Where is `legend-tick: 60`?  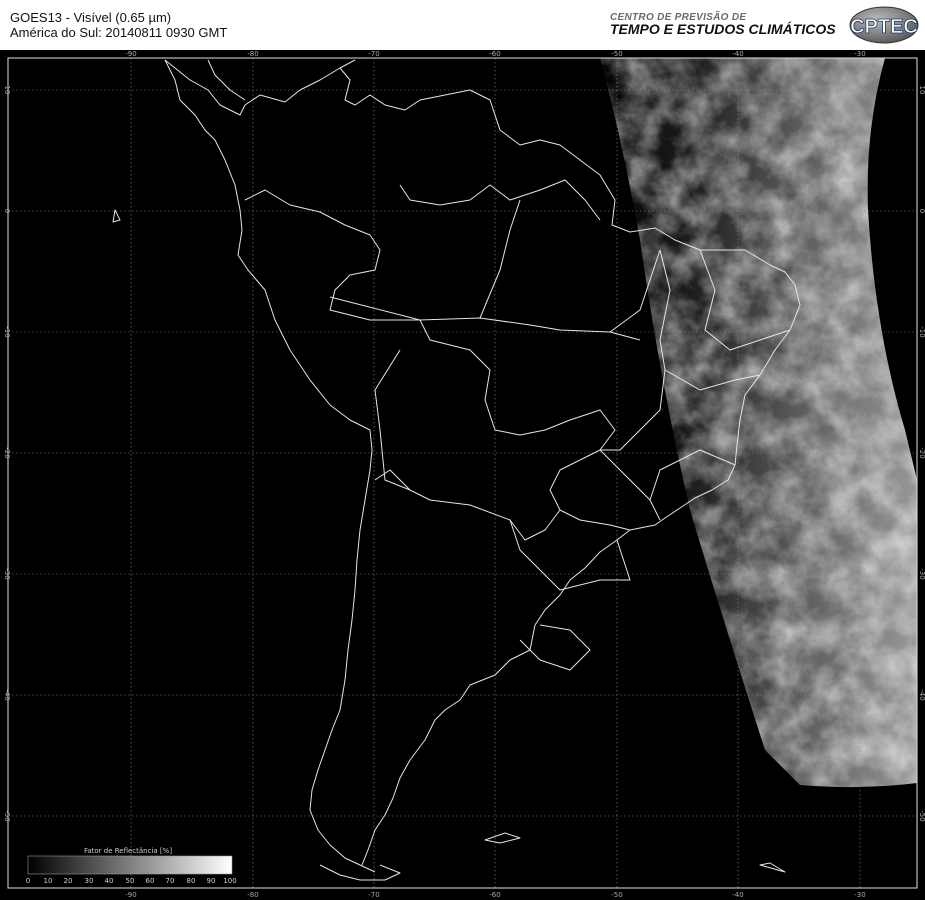
legend-tick: 60 is located at coordinates (150, 881).